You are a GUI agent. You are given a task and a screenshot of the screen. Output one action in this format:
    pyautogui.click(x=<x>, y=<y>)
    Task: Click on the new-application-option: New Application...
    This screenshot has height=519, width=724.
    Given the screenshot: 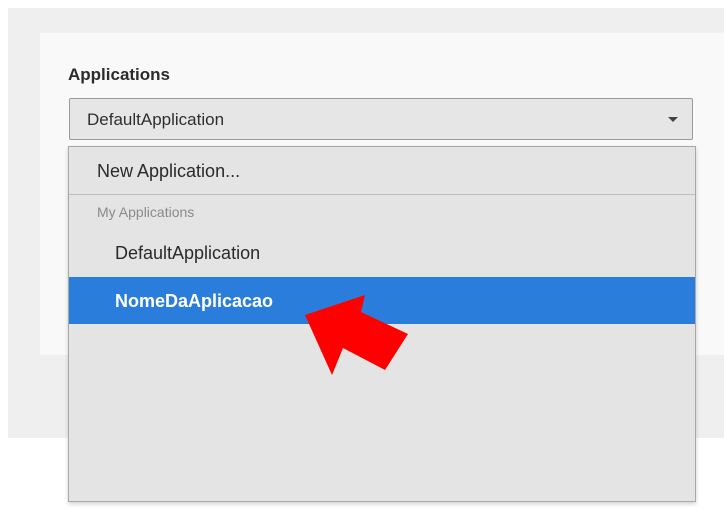 What is the action you would take?
    pyautogui.click(x=382, y=171)
    